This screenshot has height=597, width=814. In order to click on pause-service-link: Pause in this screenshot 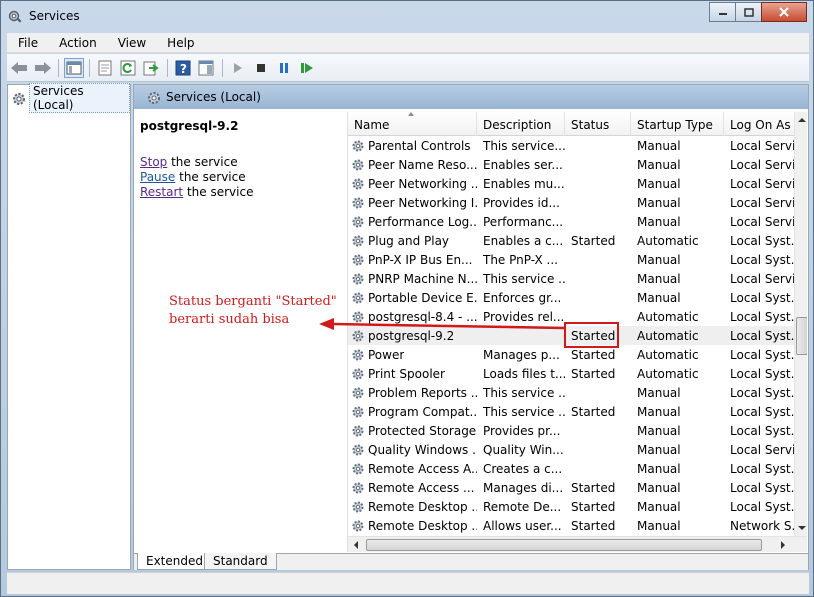, I will do `click(157, 177)`.